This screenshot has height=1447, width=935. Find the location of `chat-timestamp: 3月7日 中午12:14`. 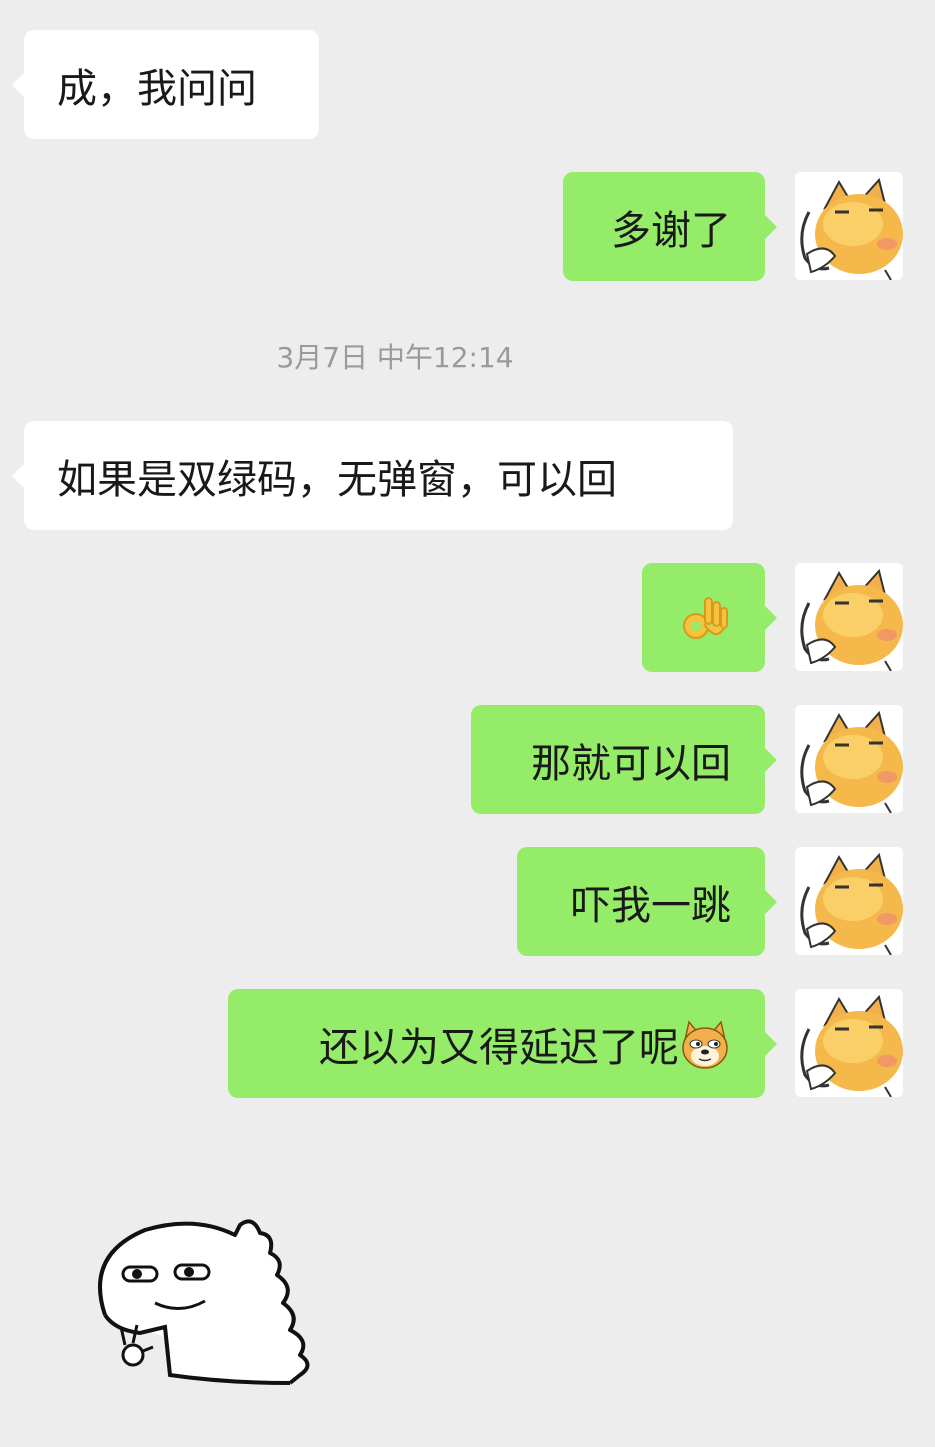

chat-timestamp: 3月7日 中午12:14 is located at coordinates (395, 357).